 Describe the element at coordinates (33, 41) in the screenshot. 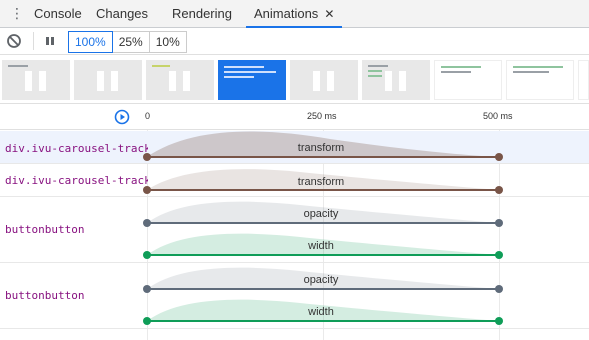

I see `toolbar-divider` at that location.